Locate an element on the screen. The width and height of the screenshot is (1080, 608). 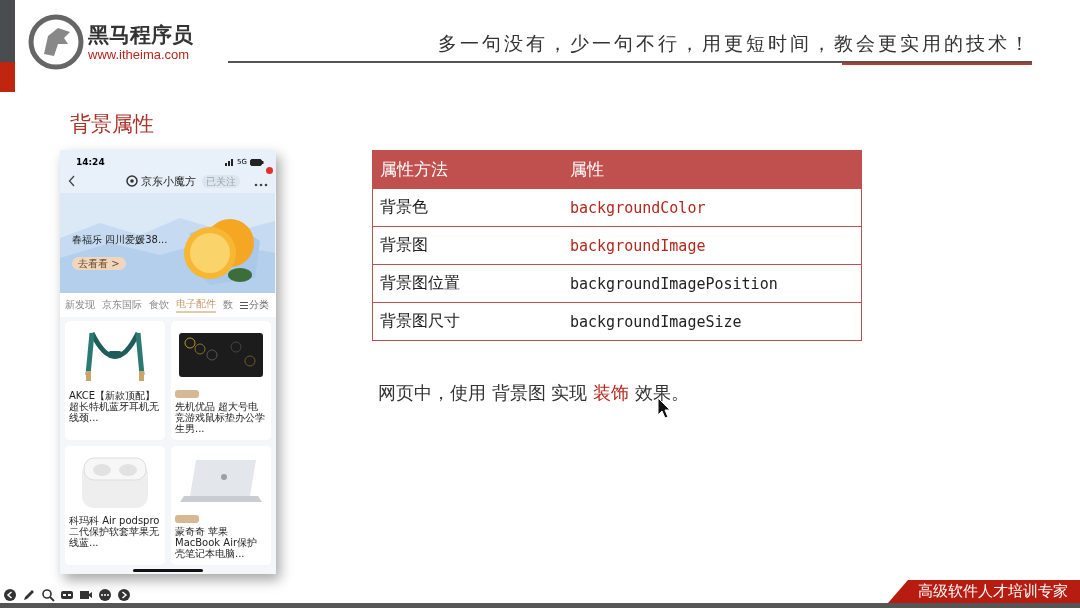
table-cell: 背景图 is located at coordinates (467, 245).